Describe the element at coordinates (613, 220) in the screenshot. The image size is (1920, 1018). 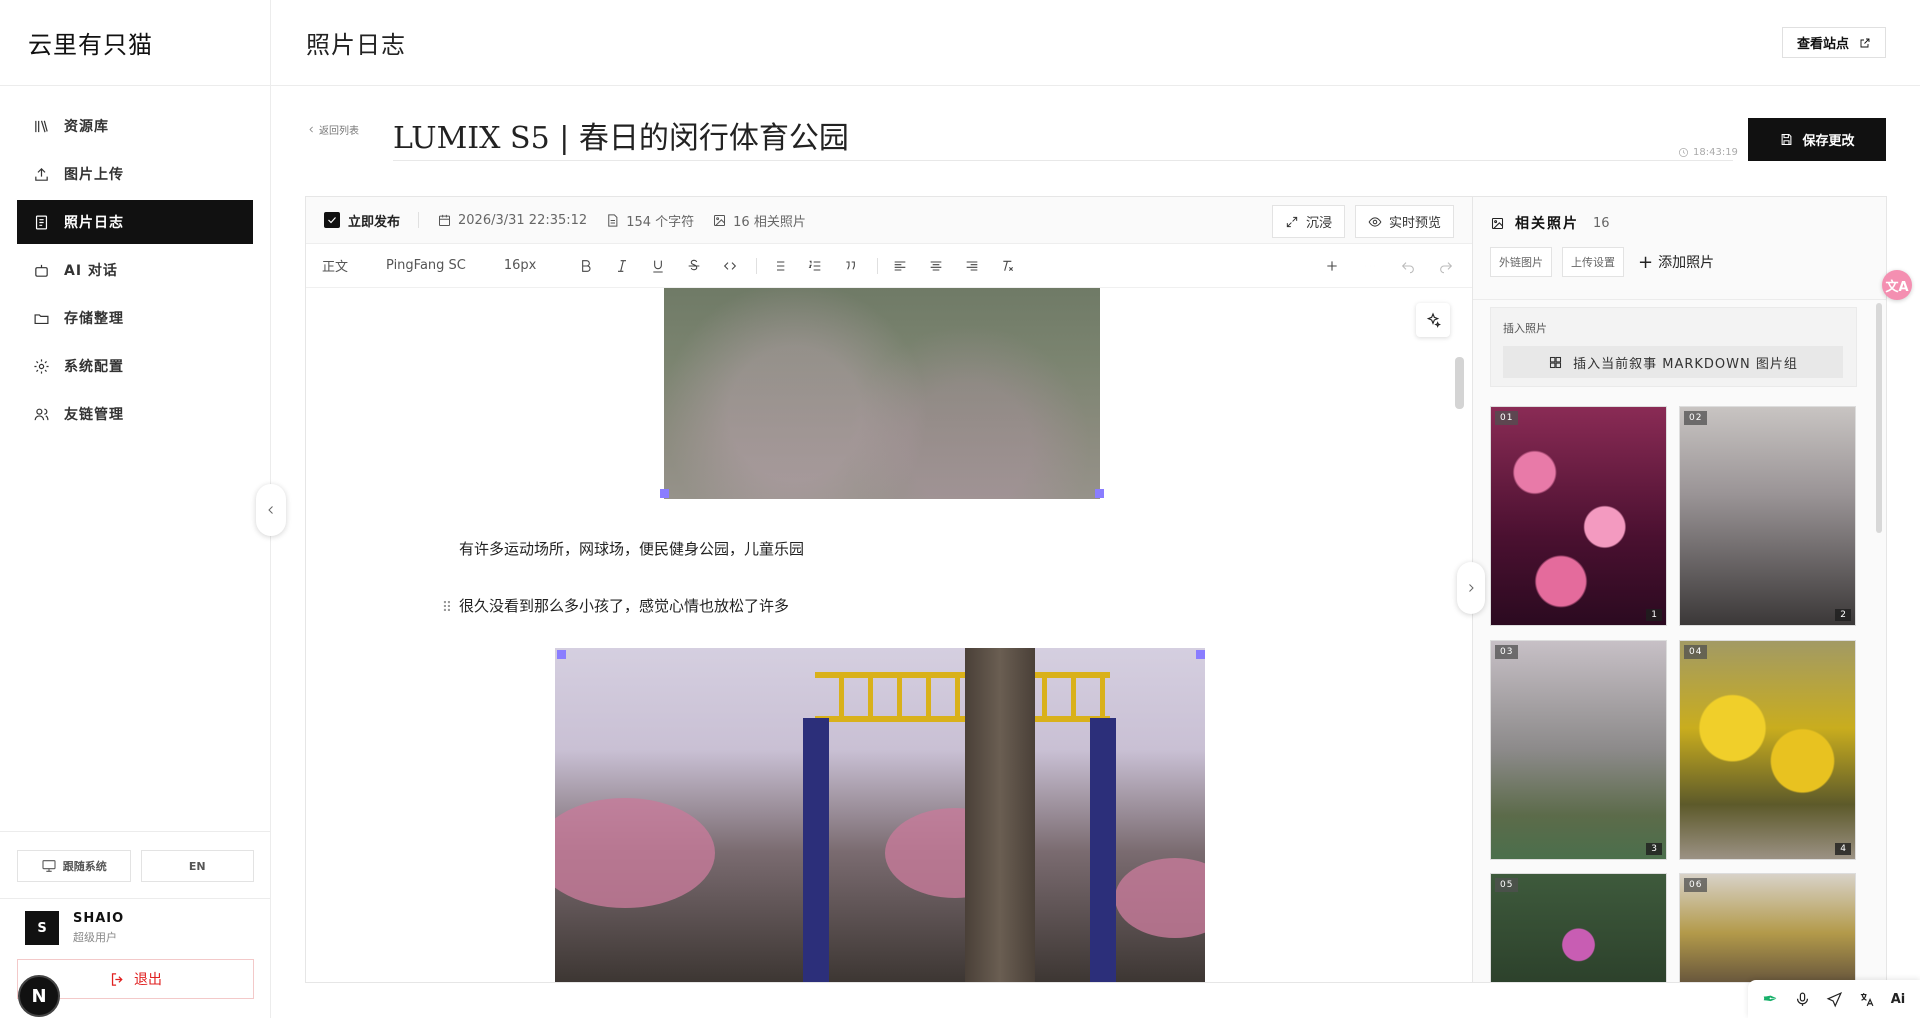
I see `file-text-icon` at that location.